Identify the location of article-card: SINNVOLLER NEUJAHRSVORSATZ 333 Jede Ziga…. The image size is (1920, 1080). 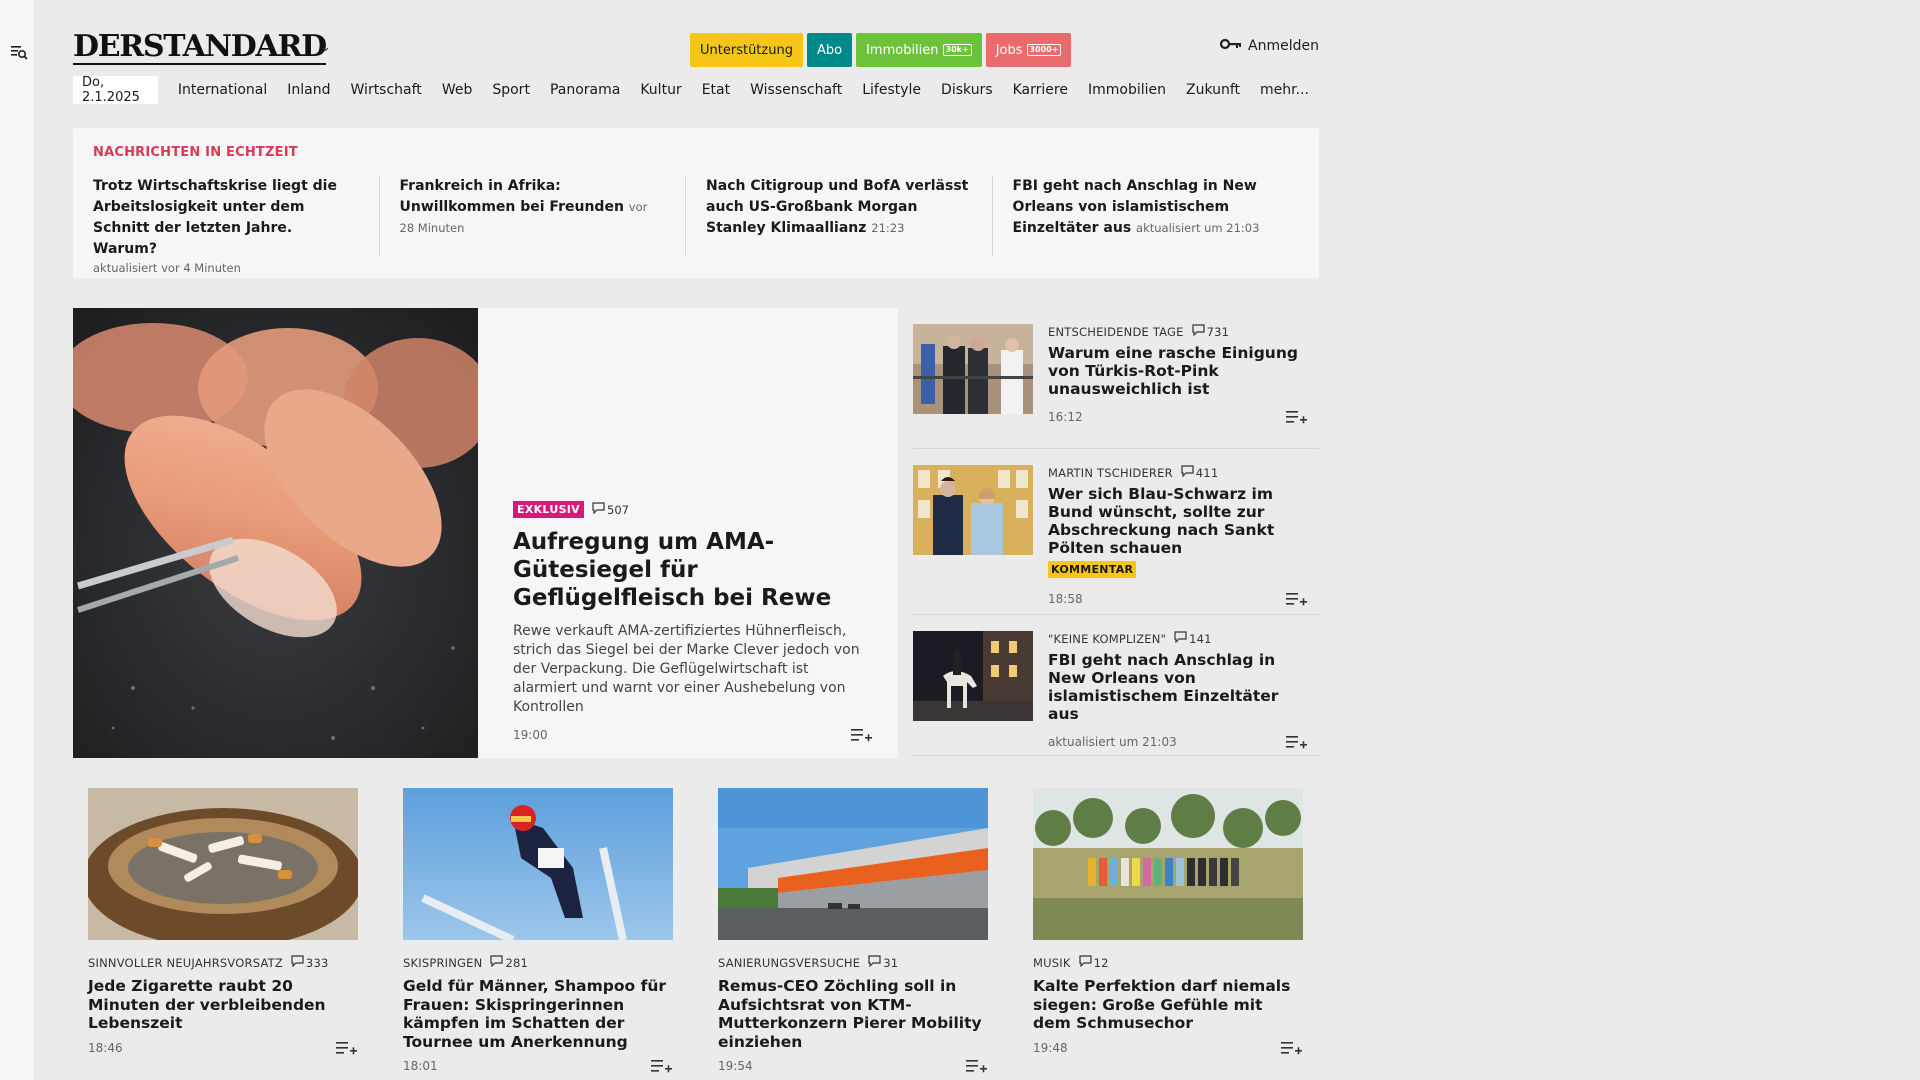
(223, 931).